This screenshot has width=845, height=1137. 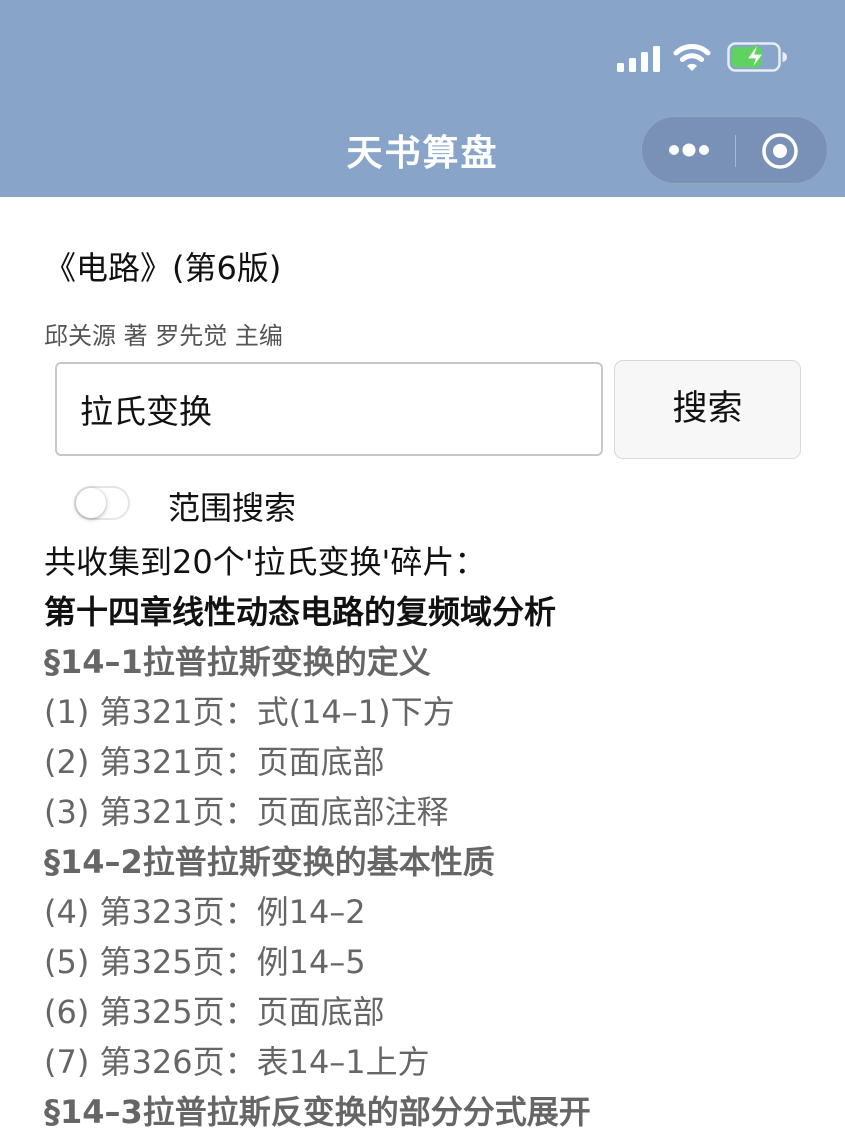 What do you see at coordinates (757, 57) in the screenshot?
I see `battery-charging-icon` at bounding box center [757, 57].